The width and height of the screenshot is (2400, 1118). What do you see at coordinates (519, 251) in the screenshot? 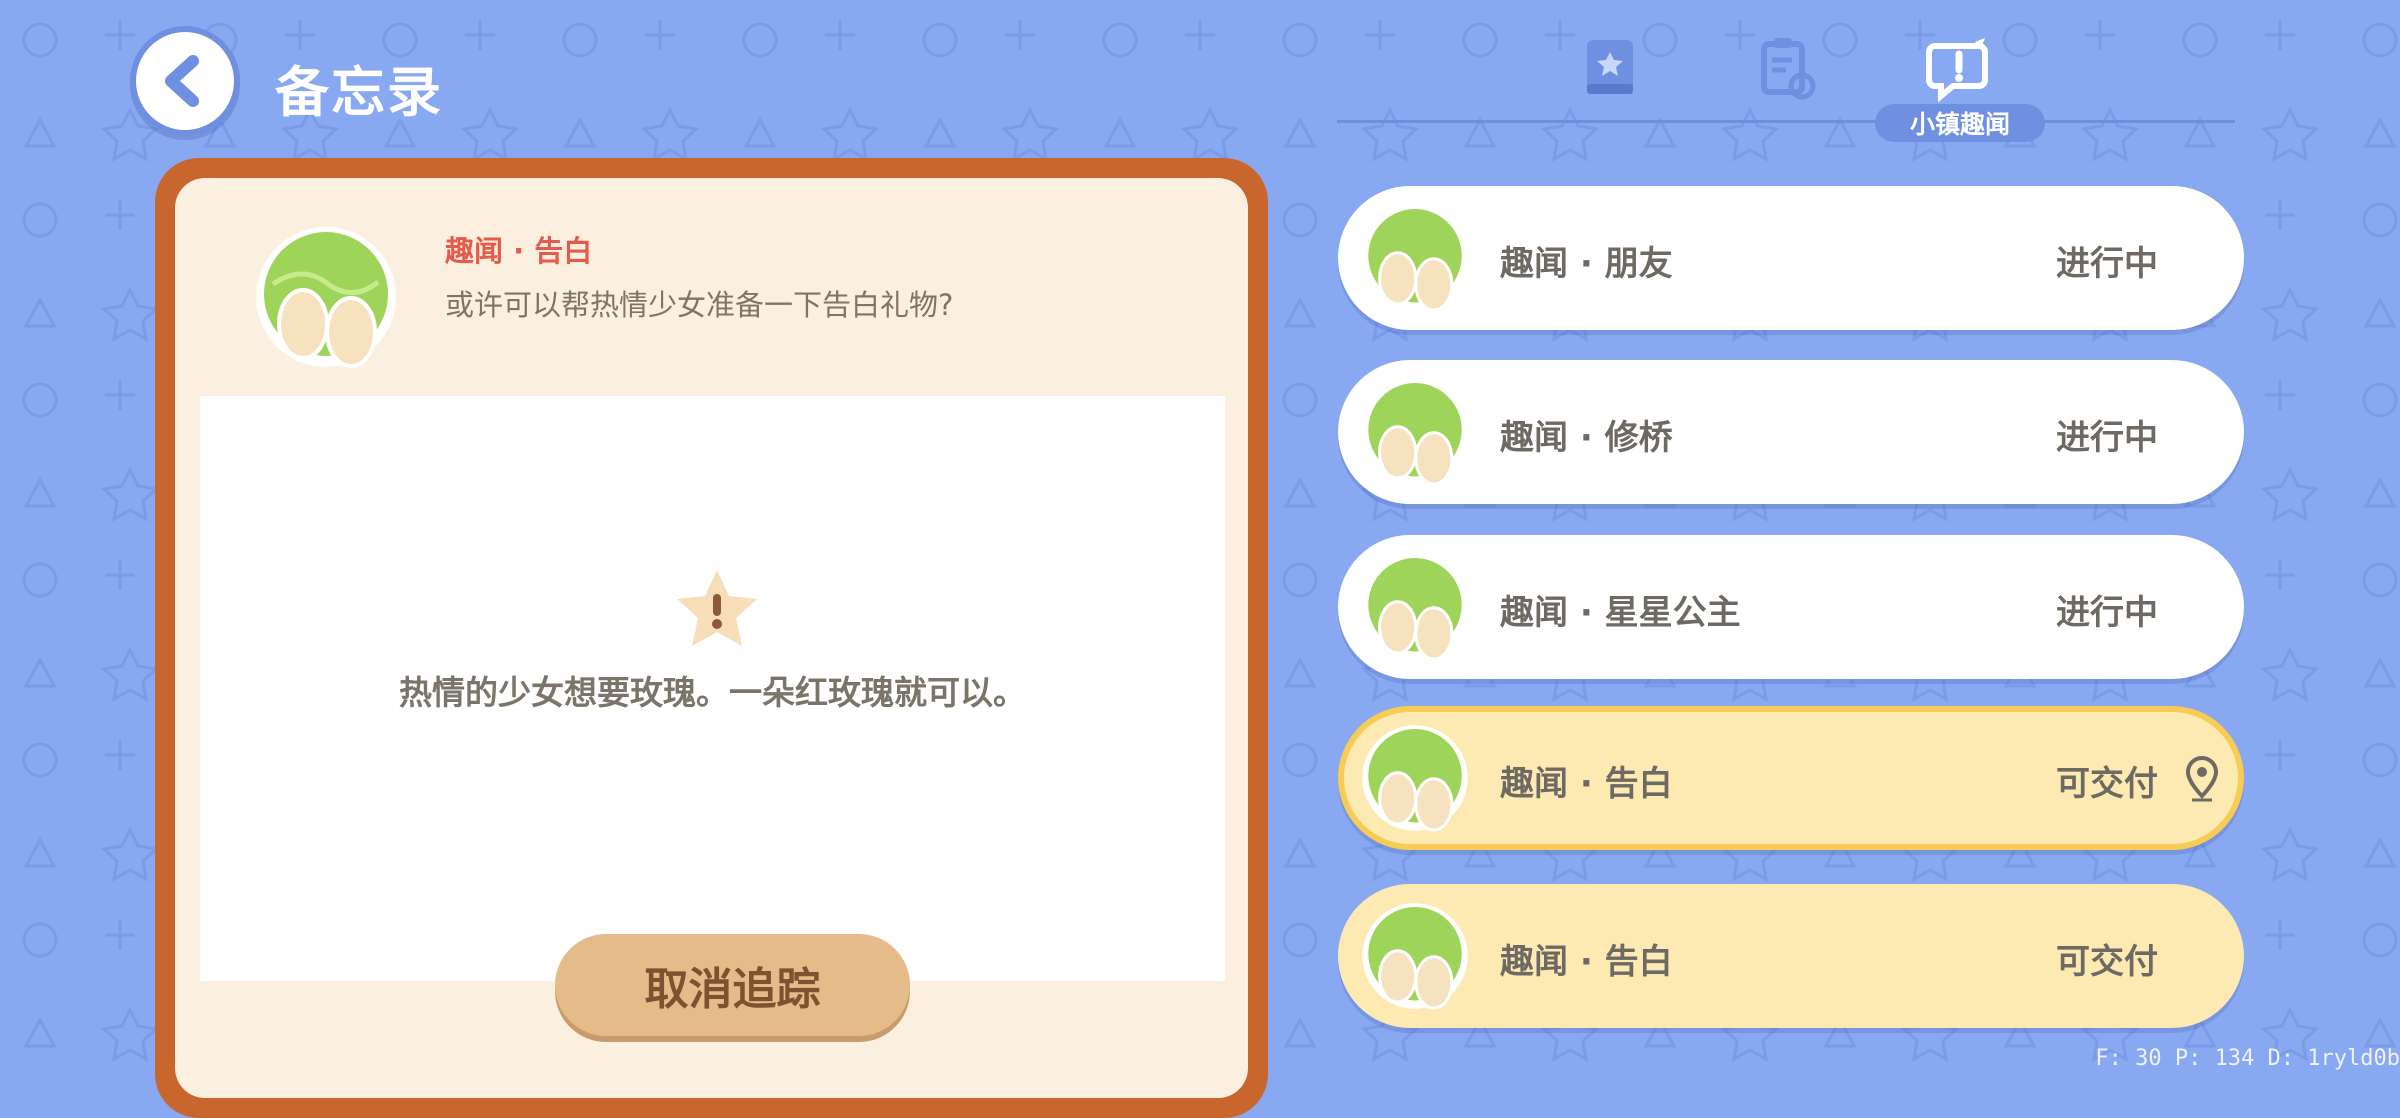
I see `detail-title: 趣闻 · 告白` at bounding box center [519, 251].